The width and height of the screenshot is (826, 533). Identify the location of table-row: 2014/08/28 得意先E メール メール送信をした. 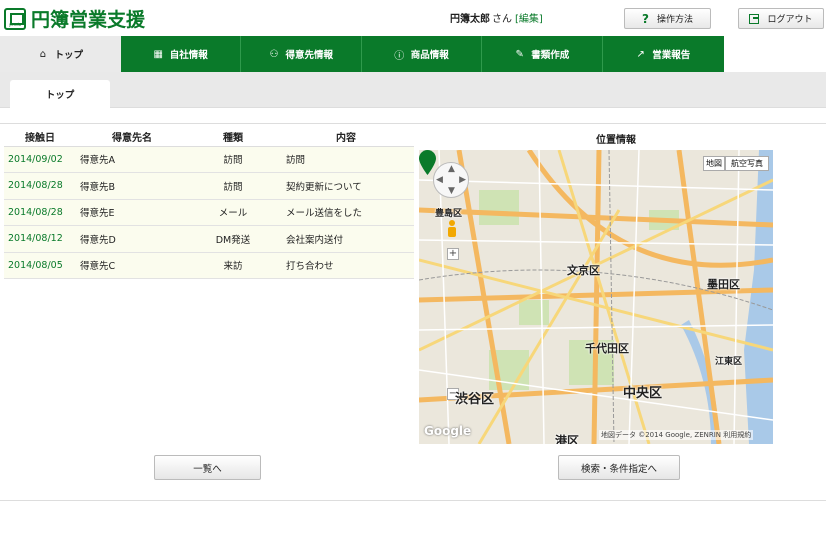
(209, 212).